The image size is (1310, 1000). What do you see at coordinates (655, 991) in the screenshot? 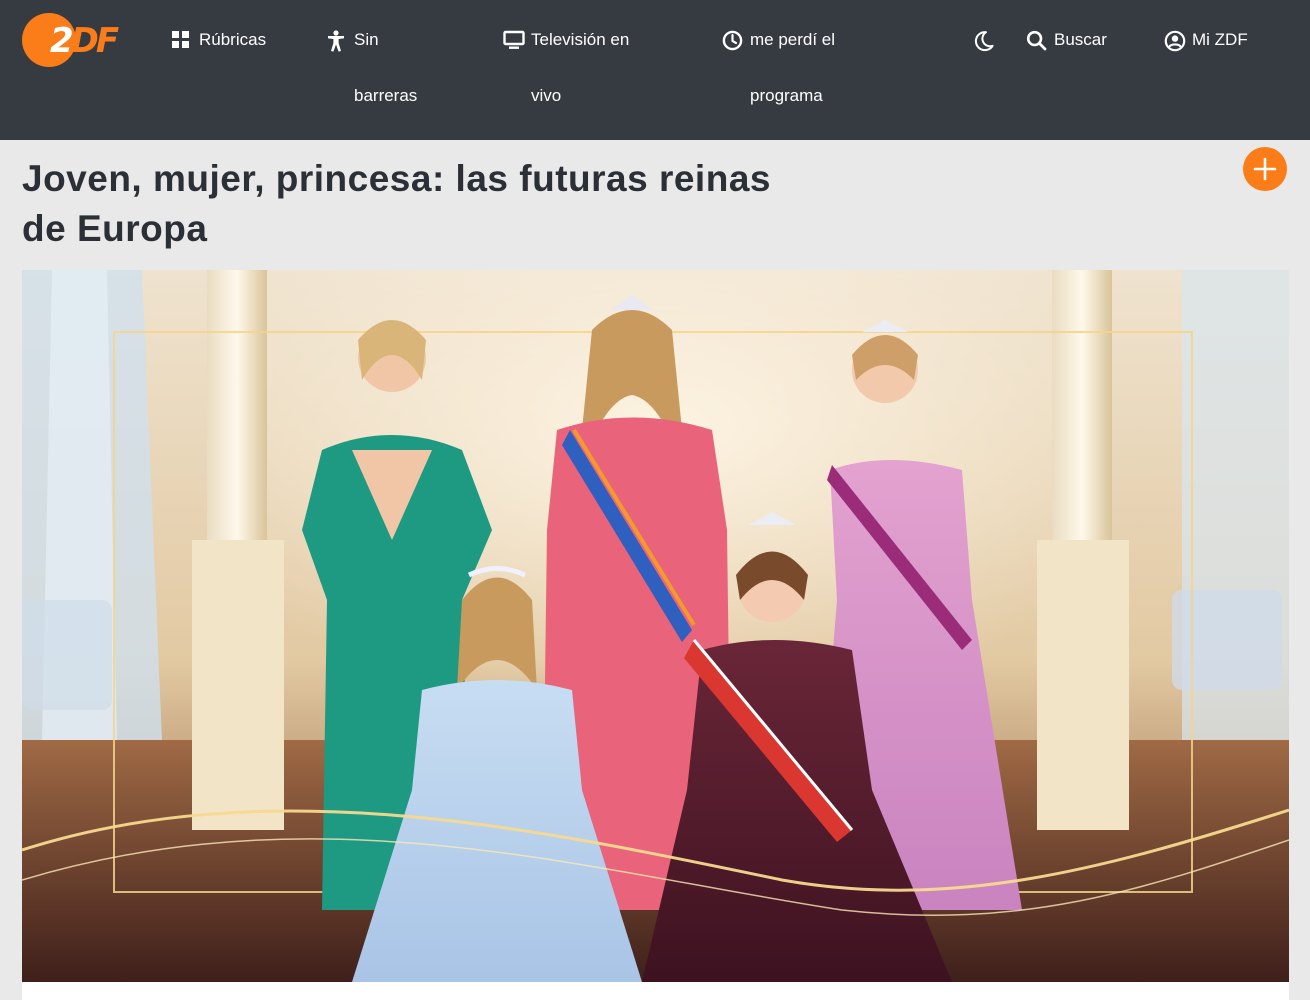
I see `content-card` at bounding box center [655, 991].